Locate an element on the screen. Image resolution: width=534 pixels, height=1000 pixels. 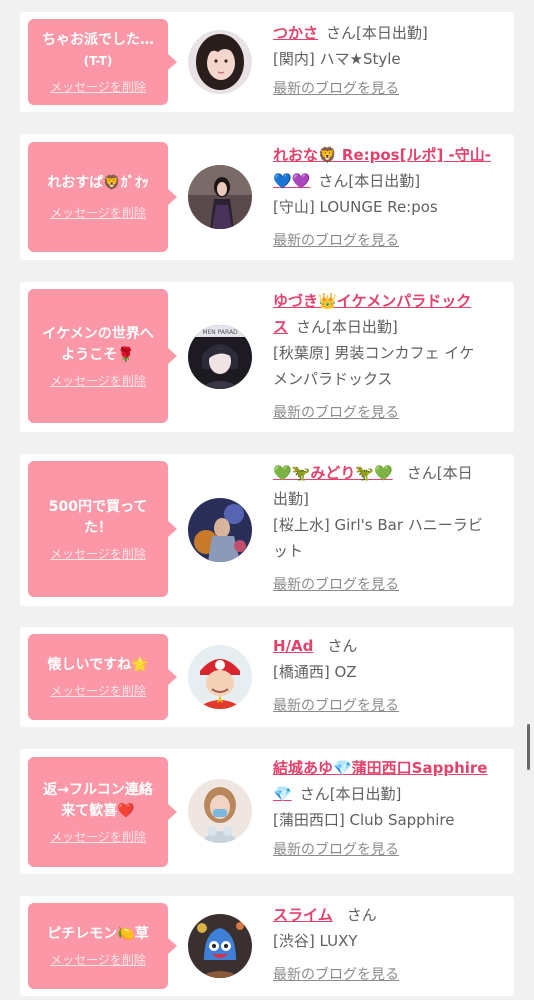
message-text: イケメンの世界へ ようこそ🌹 is located at coordinates (98, 344).